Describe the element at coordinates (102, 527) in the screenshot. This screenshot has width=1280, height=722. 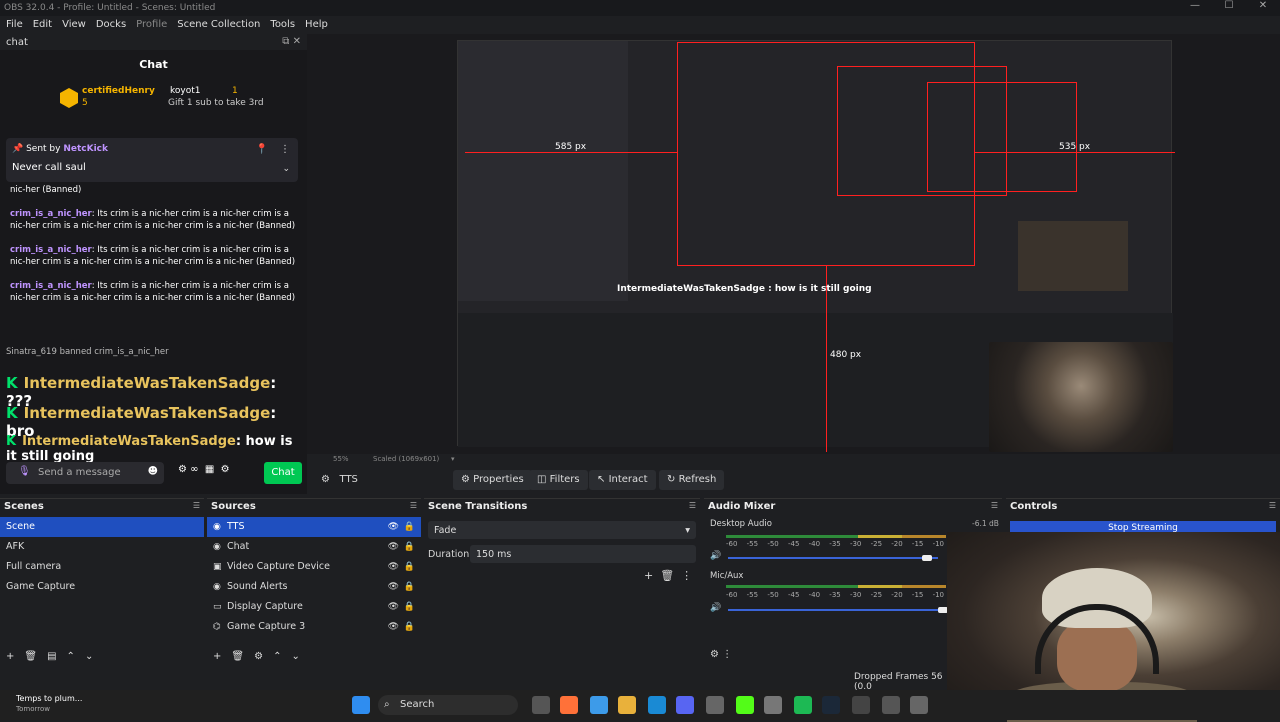
I see `scene-item: Scene` at that location.